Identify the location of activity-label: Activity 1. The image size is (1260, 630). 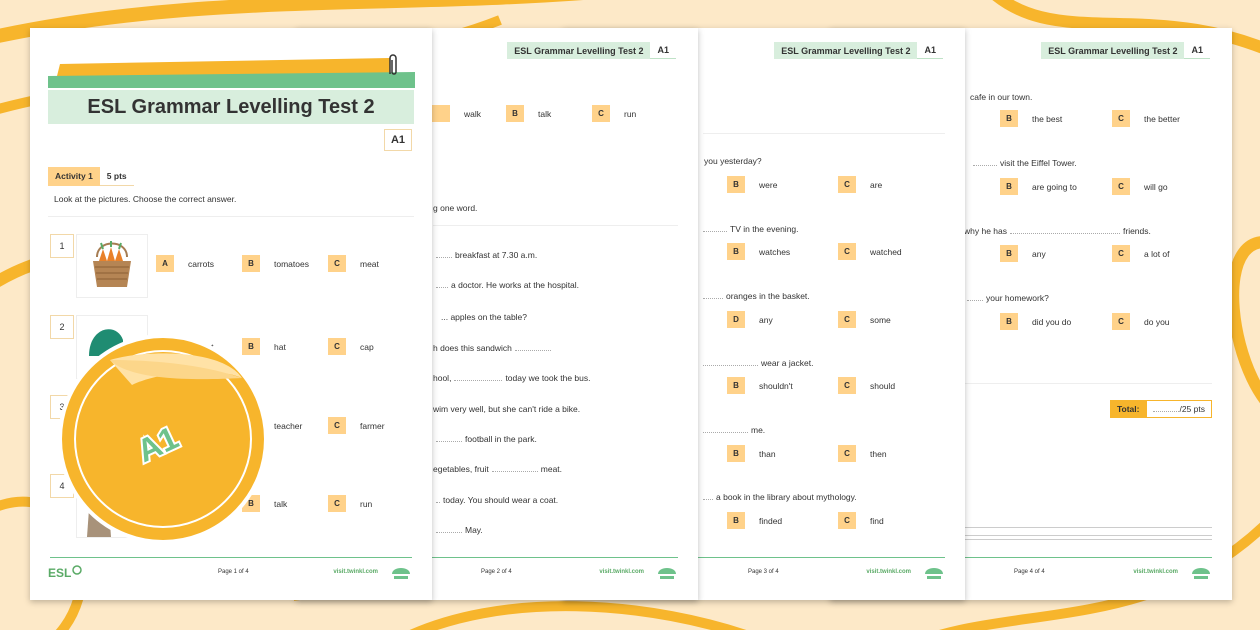
(74, 176).